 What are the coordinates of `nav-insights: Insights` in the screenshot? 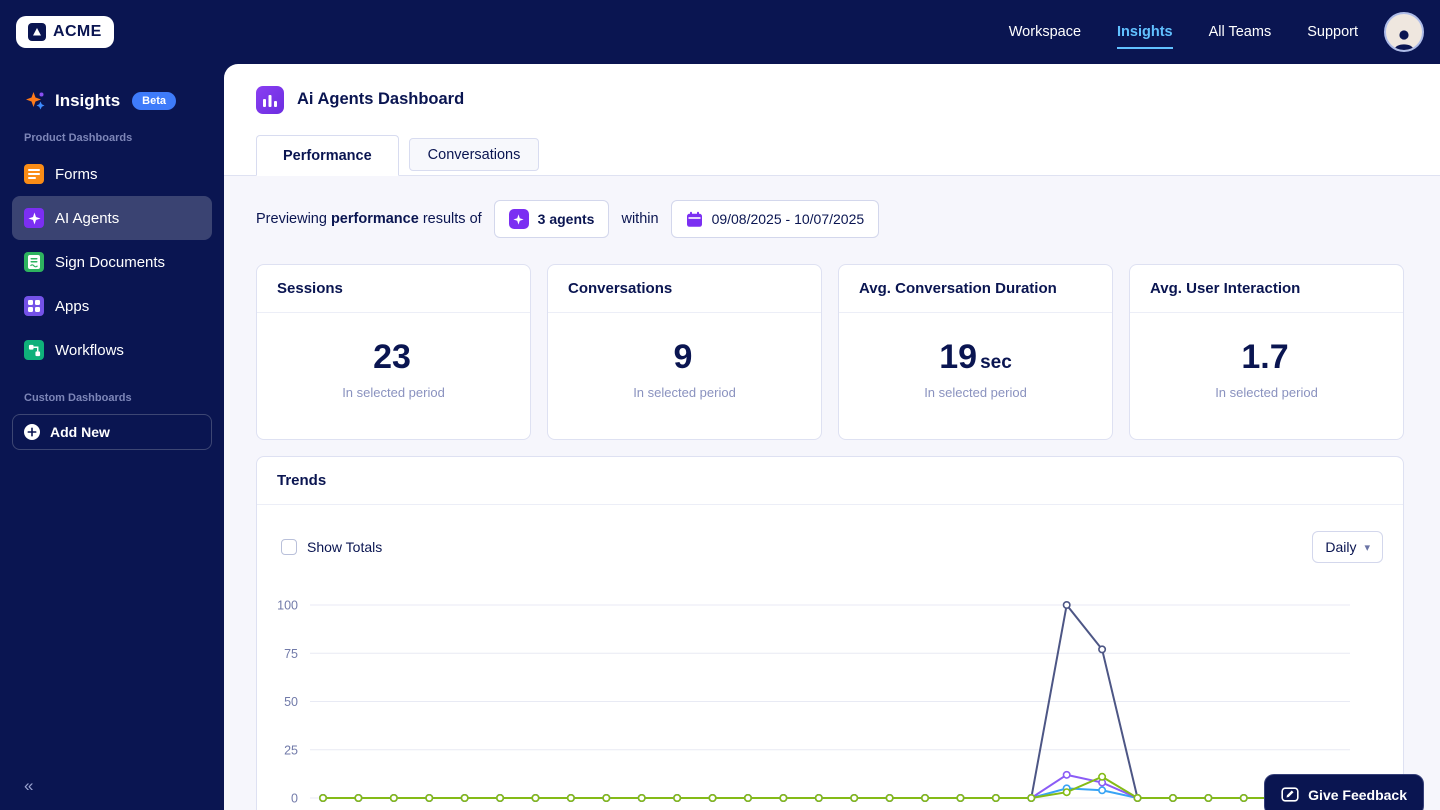 It's located at (1145, 36).